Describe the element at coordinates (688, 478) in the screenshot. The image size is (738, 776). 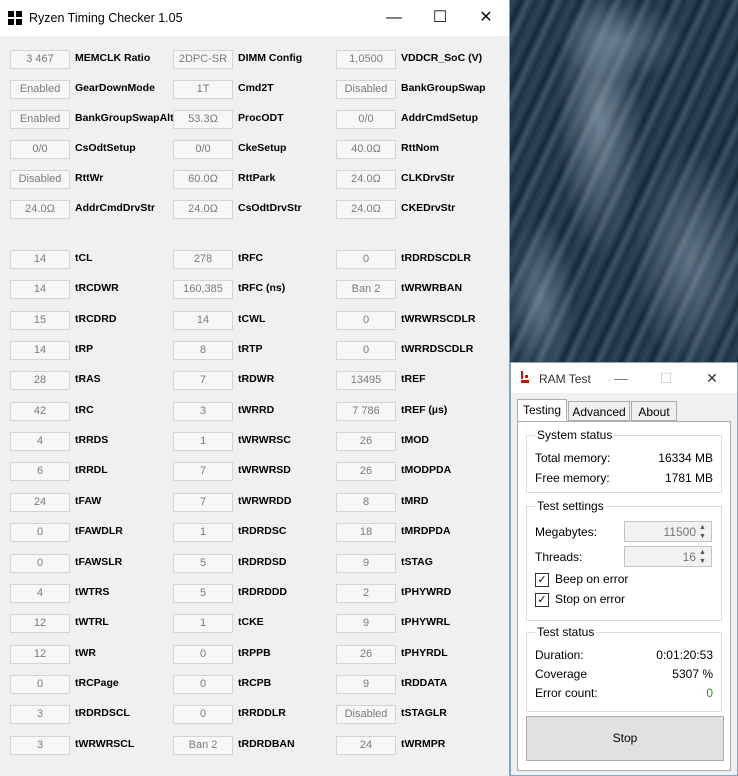
I see `free-memory-value: 1781 MB` at that location.